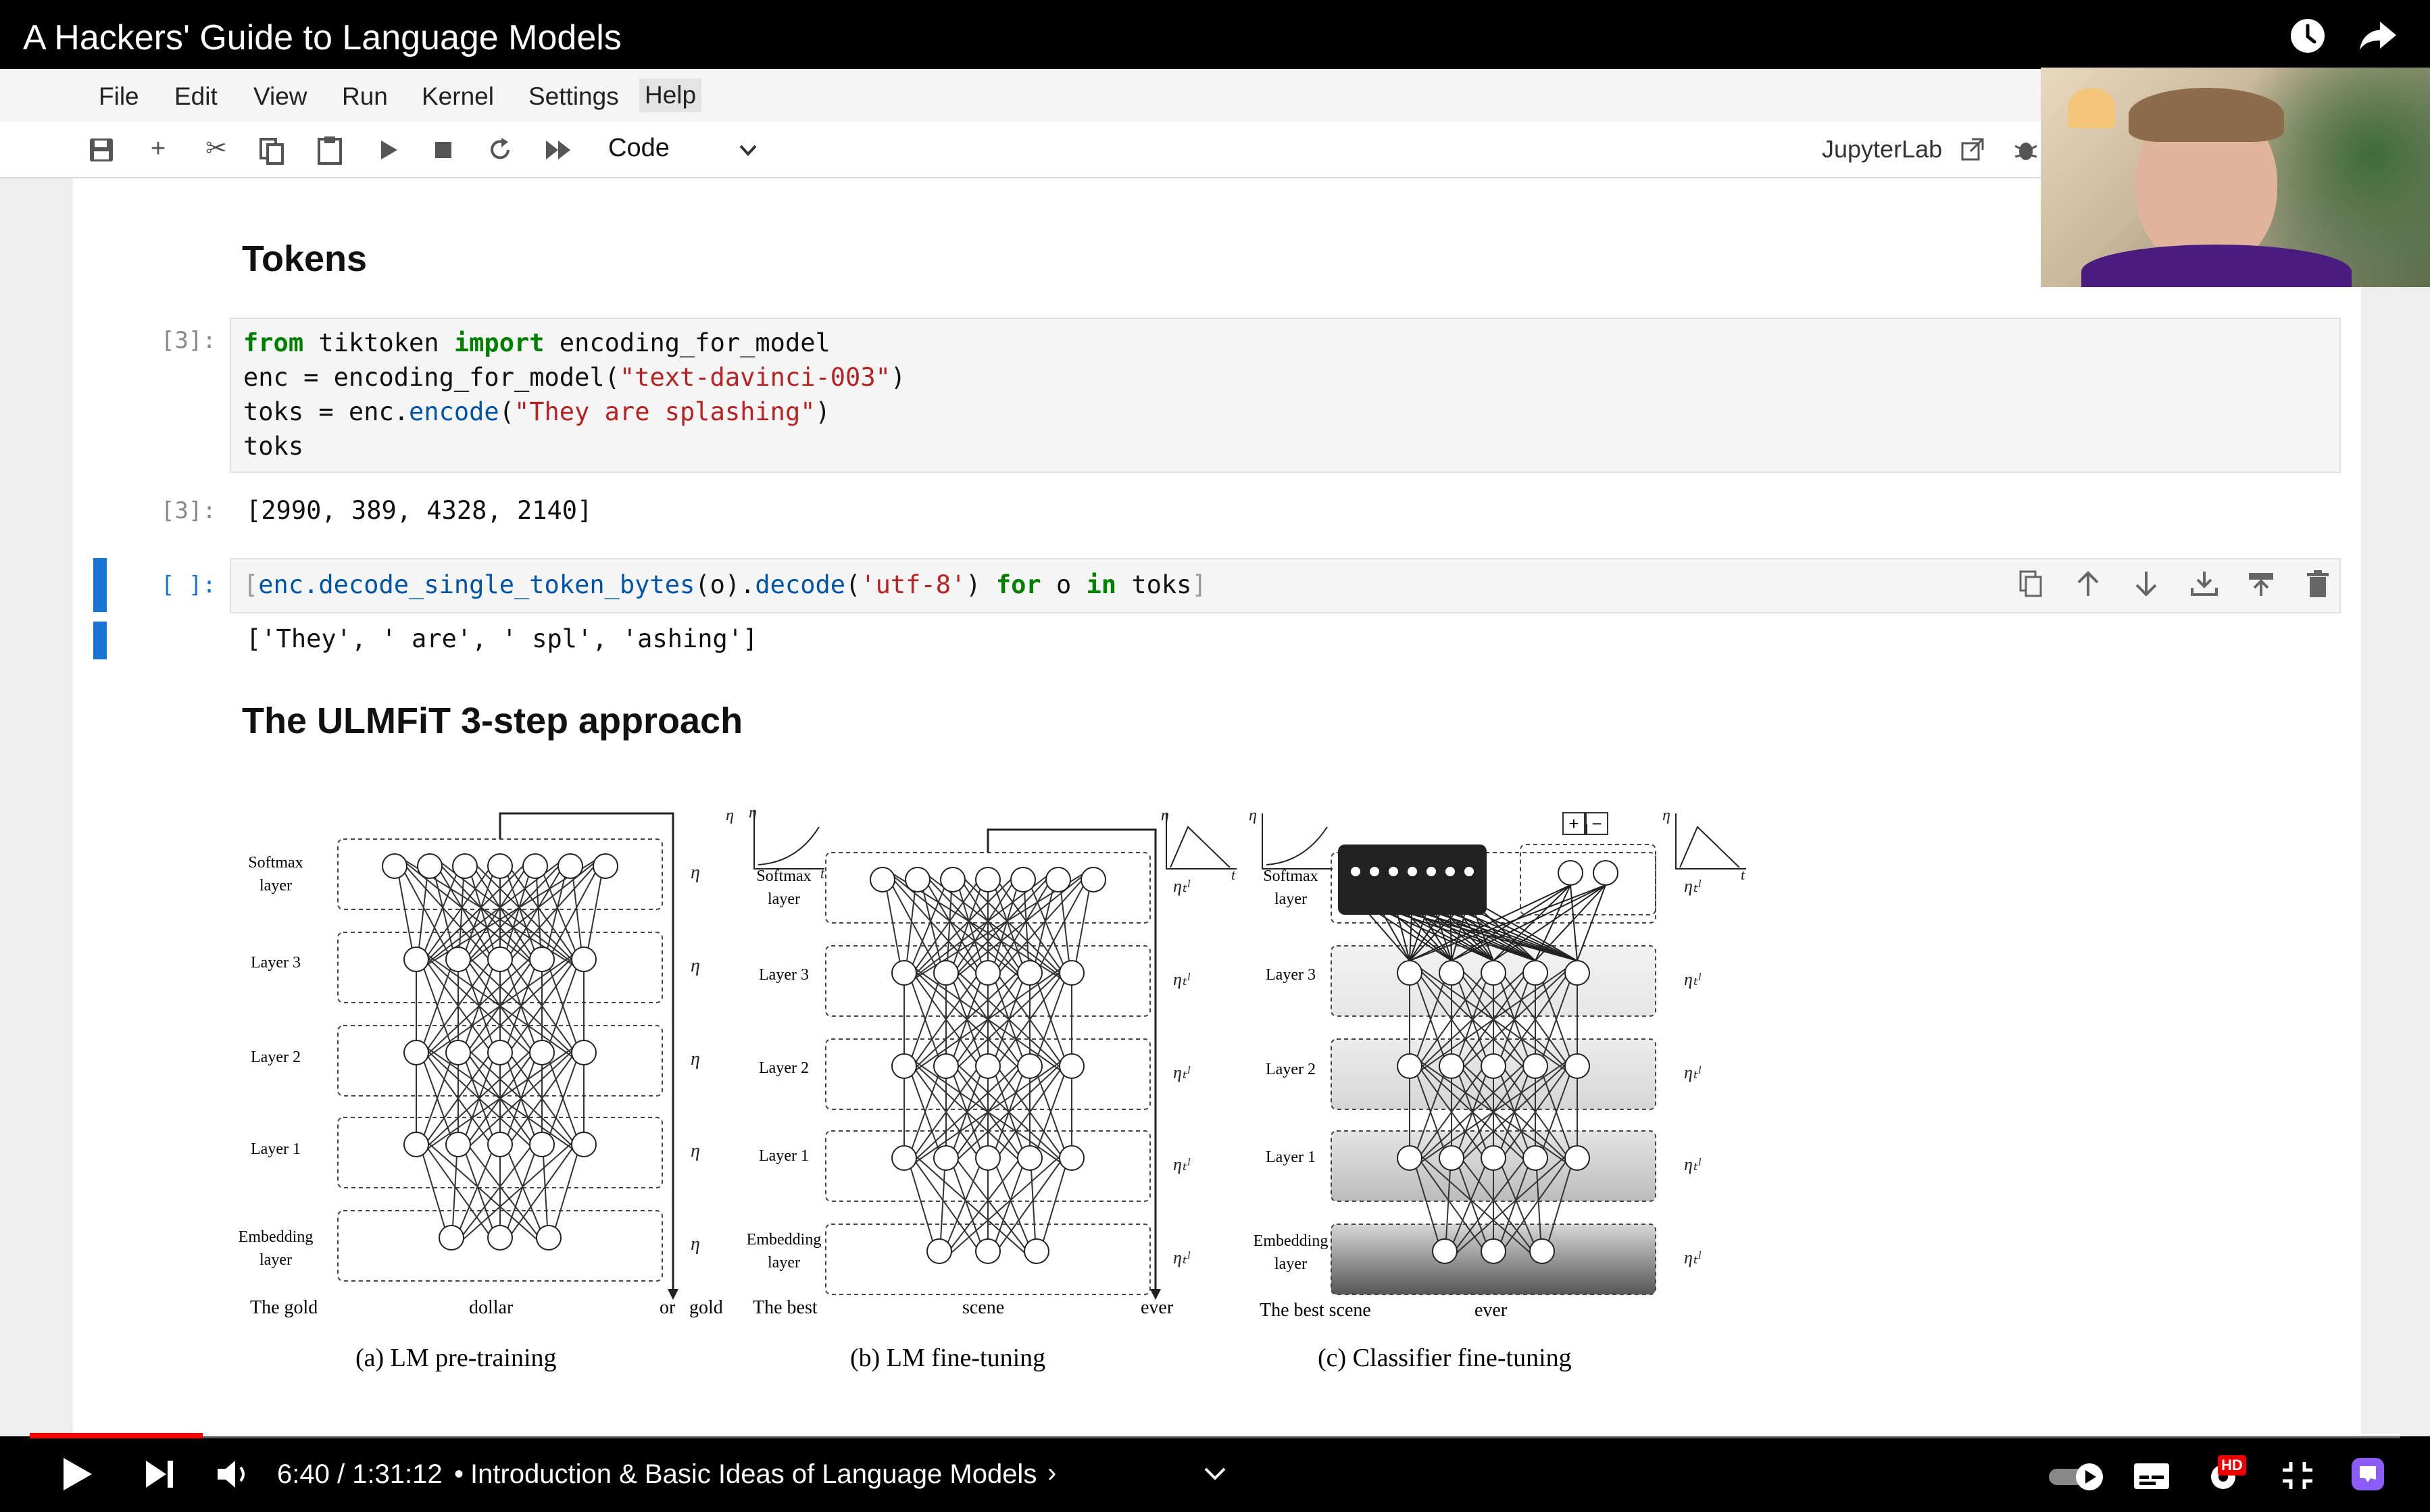 Image resolution: width=2430 pixels, height=1512 pixels. Describe the element at coordinates (2396, 807) in the screenshot. I see `notebook-right-gutter` at that location.